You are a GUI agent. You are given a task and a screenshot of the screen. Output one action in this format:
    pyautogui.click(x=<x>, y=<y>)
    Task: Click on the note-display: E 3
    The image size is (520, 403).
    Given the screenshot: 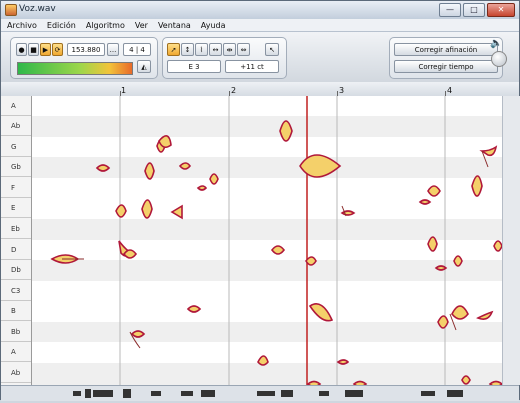 What is the action you would take?
    pyautogui.click(x=194, y=66)
    